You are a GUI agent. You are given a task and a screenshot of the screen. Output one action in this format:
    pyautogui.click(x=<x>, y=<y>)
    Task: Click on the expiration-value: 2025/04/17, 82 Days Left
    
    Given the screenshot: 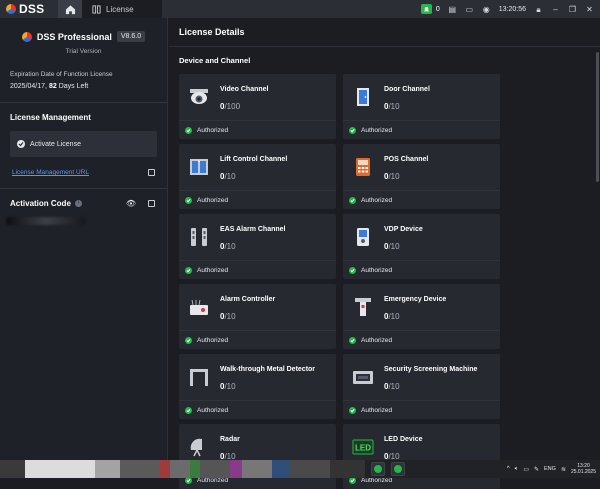 What is the action you would take?
    pyautogui.click(x=83, y=86)
    